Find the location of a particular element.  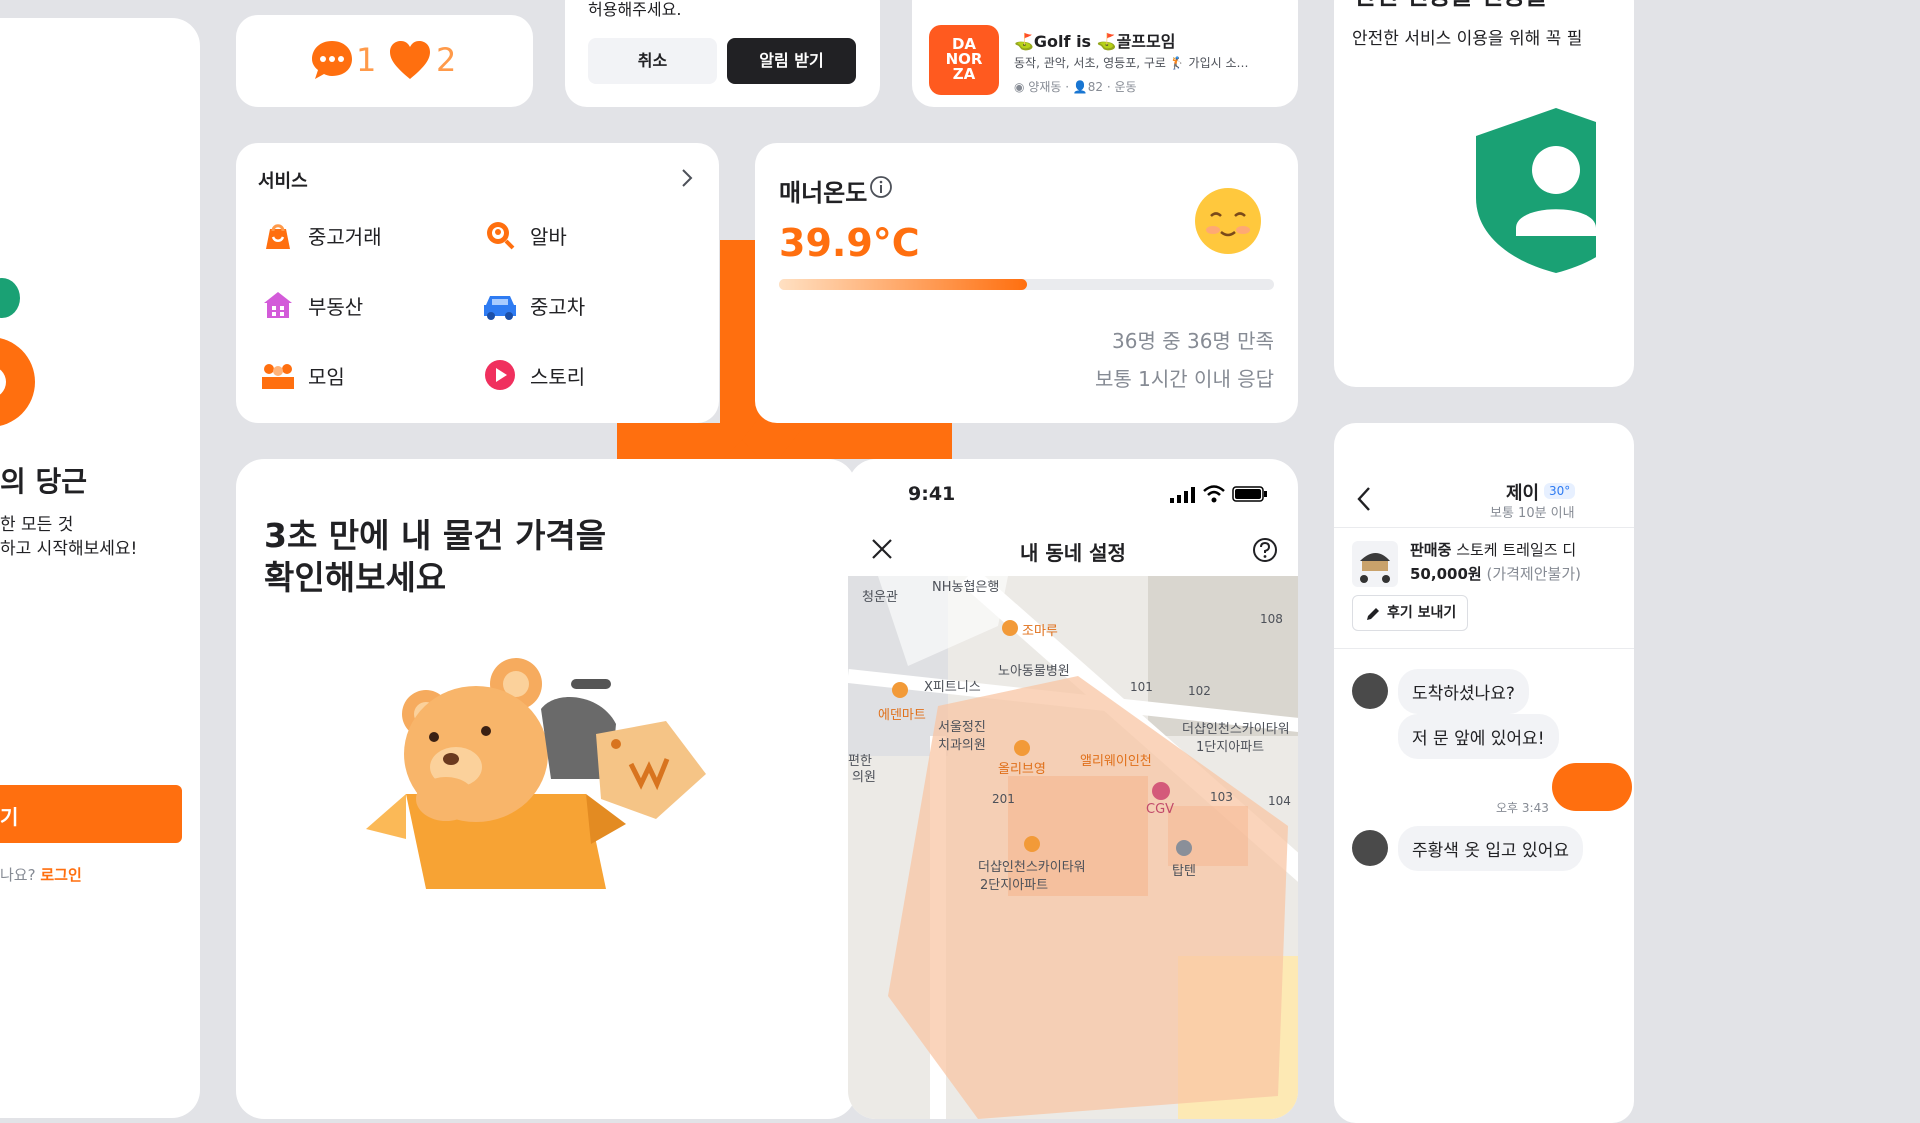

login-link: 로그인 is located at coordinates (60, 875).